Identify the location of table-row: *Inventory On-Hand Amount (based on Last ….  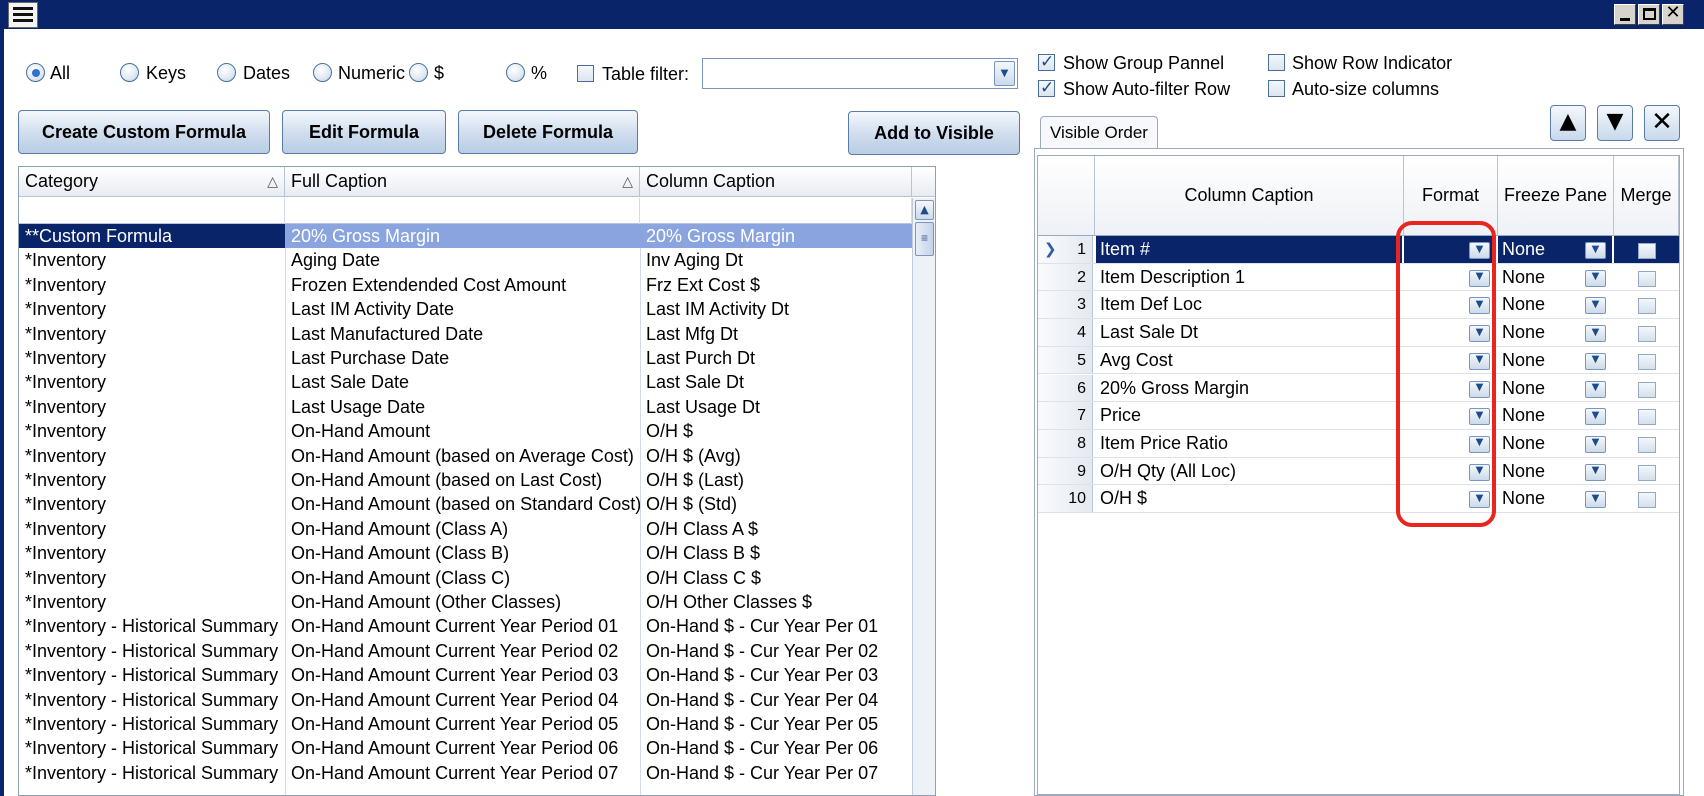
(465, 480).